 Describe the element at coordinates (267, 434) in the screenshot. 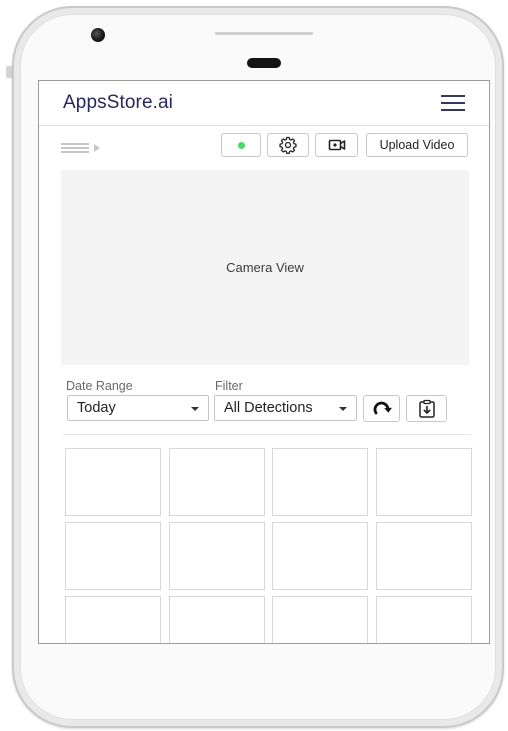

I see `divider` at that location.